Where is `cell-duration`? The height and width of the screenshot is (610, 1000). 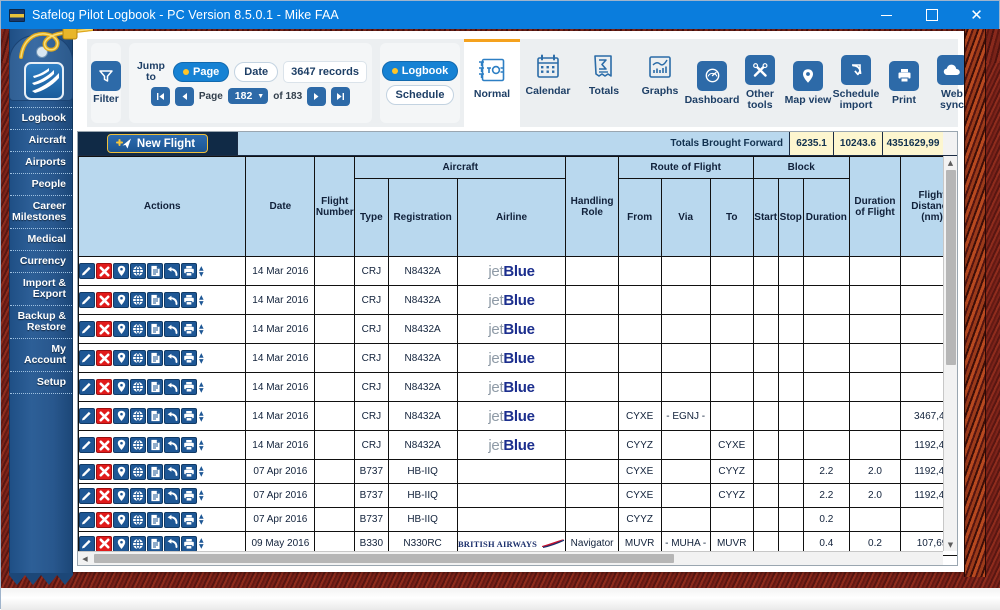 cell-duration is located at coordinates (826, 300).